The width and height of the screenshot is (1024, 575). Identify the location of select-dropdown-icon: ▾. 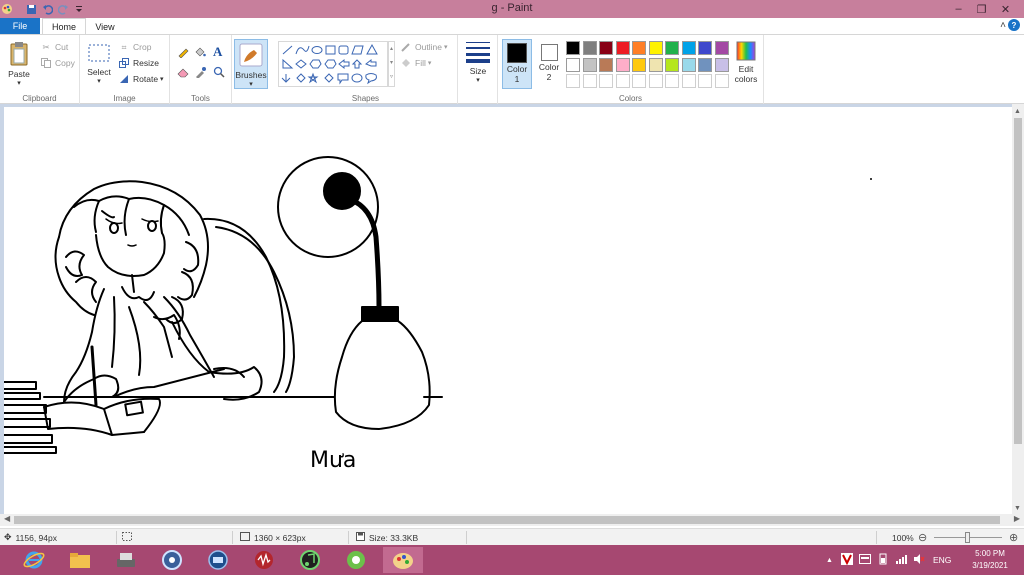
(99, 81).